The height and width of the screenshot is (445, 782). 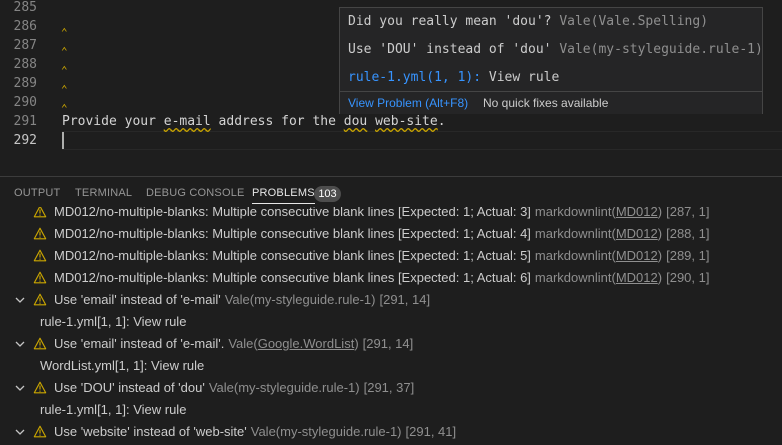 What do you see at coordinates (25, 102) in the screenshot?
I see `line-number: 290` at bounding box center [25, 102].